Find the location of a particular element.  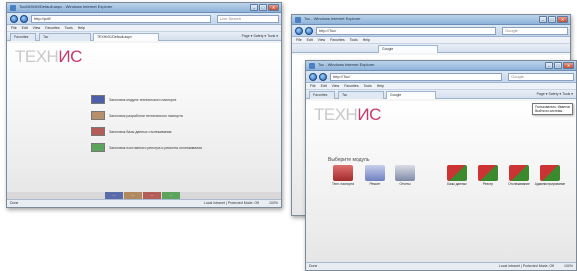

module-icon-database: Базы данных is located at coordinates (457, 175).